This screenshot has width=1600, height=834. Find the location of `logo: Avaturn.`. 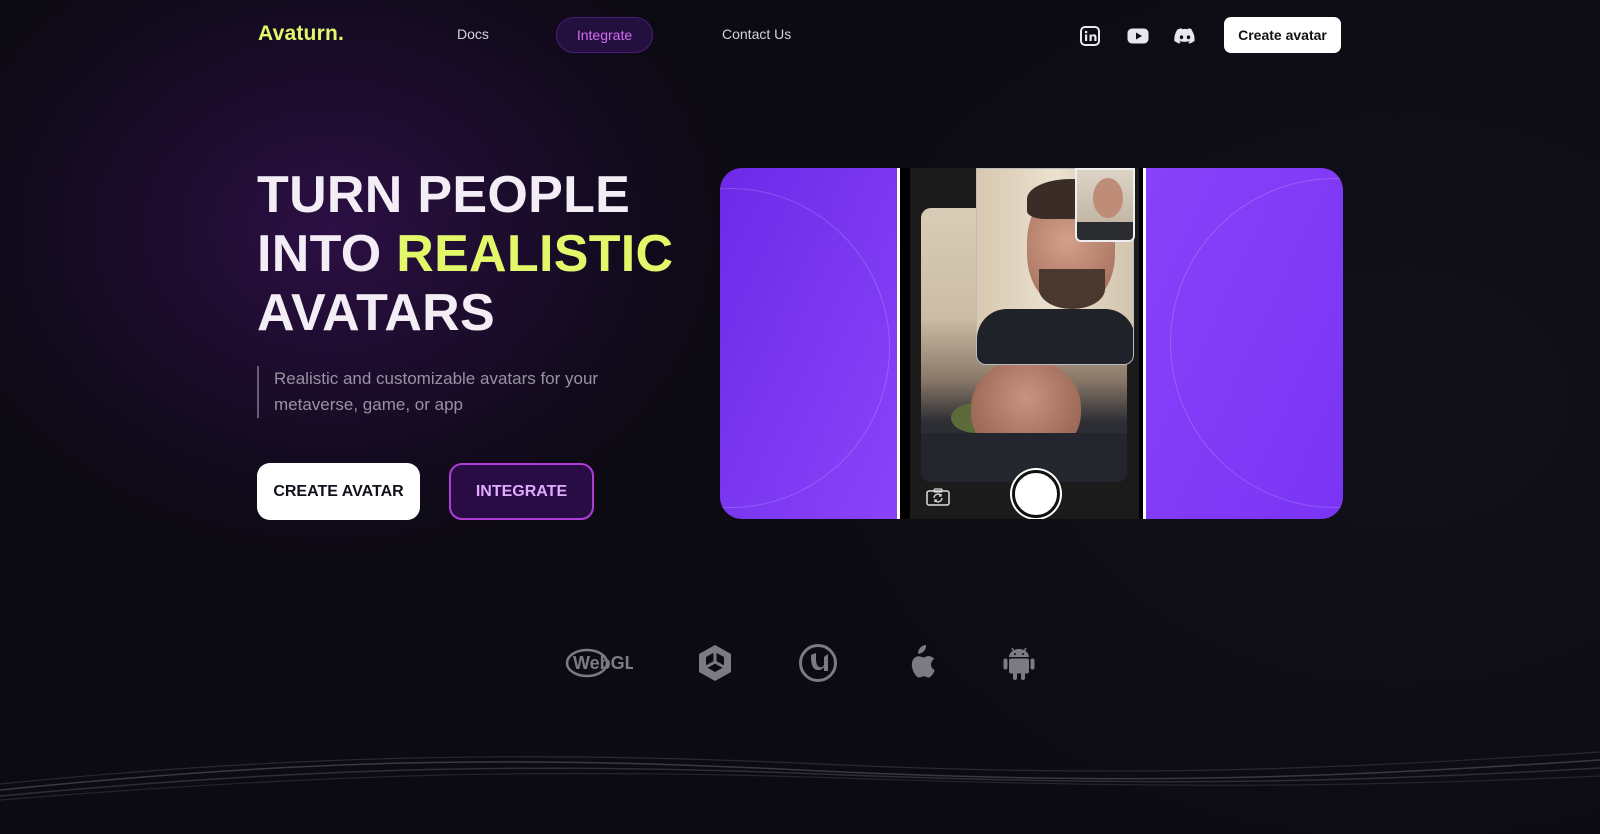

logo: Avaturn. is located at coordinates (301, 34).